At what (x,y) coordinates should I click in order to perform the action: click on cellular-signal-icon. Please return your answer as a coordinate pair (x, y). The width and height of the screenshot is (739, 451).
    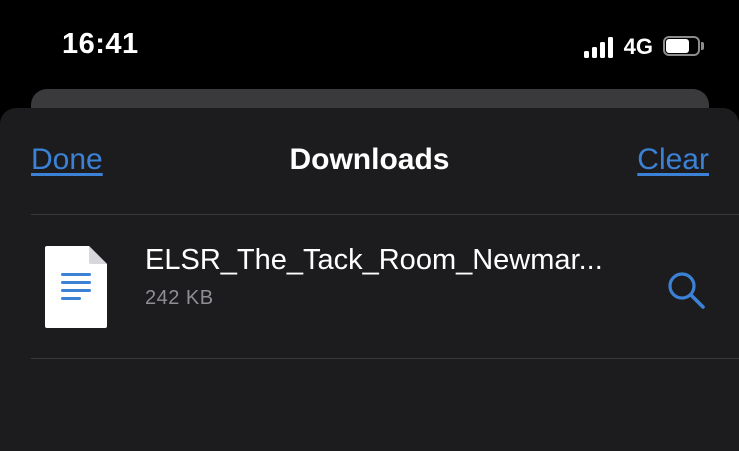
    Looking at the image, I should click on (598, 47).